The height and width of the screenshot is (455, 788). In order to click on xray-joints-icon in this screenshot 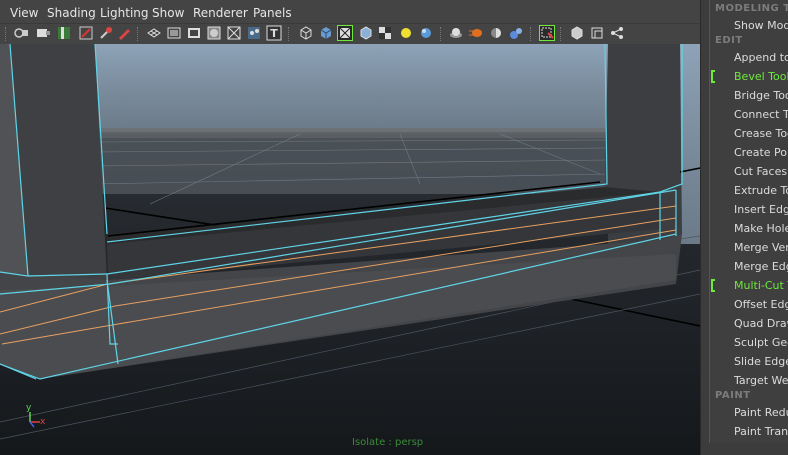, I will do `click(577, 33)`.